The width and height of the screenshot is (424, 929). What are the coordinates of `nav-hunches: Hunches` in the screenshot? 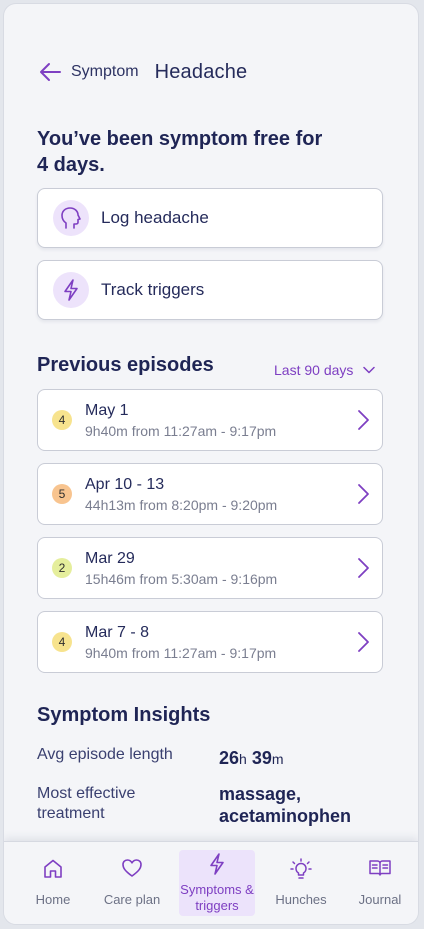 It's located at (301, 883).